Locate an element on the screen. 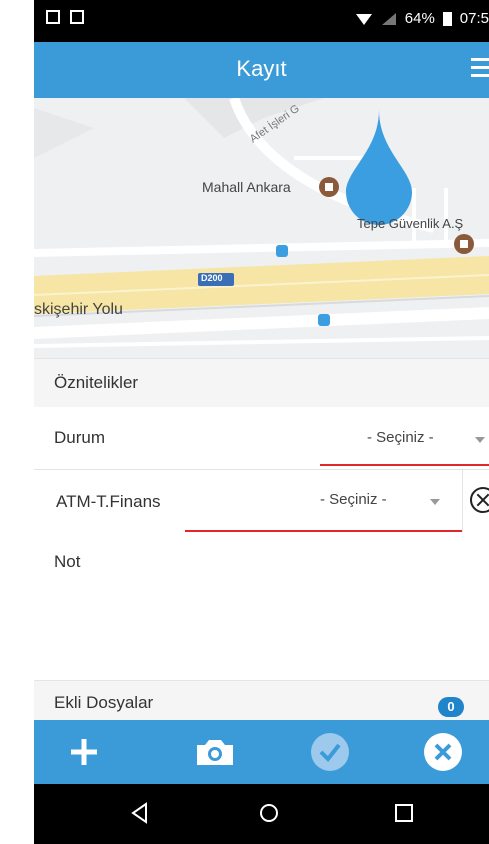  durum-select: - Seçiniz - is located at coordinates (400, 437).